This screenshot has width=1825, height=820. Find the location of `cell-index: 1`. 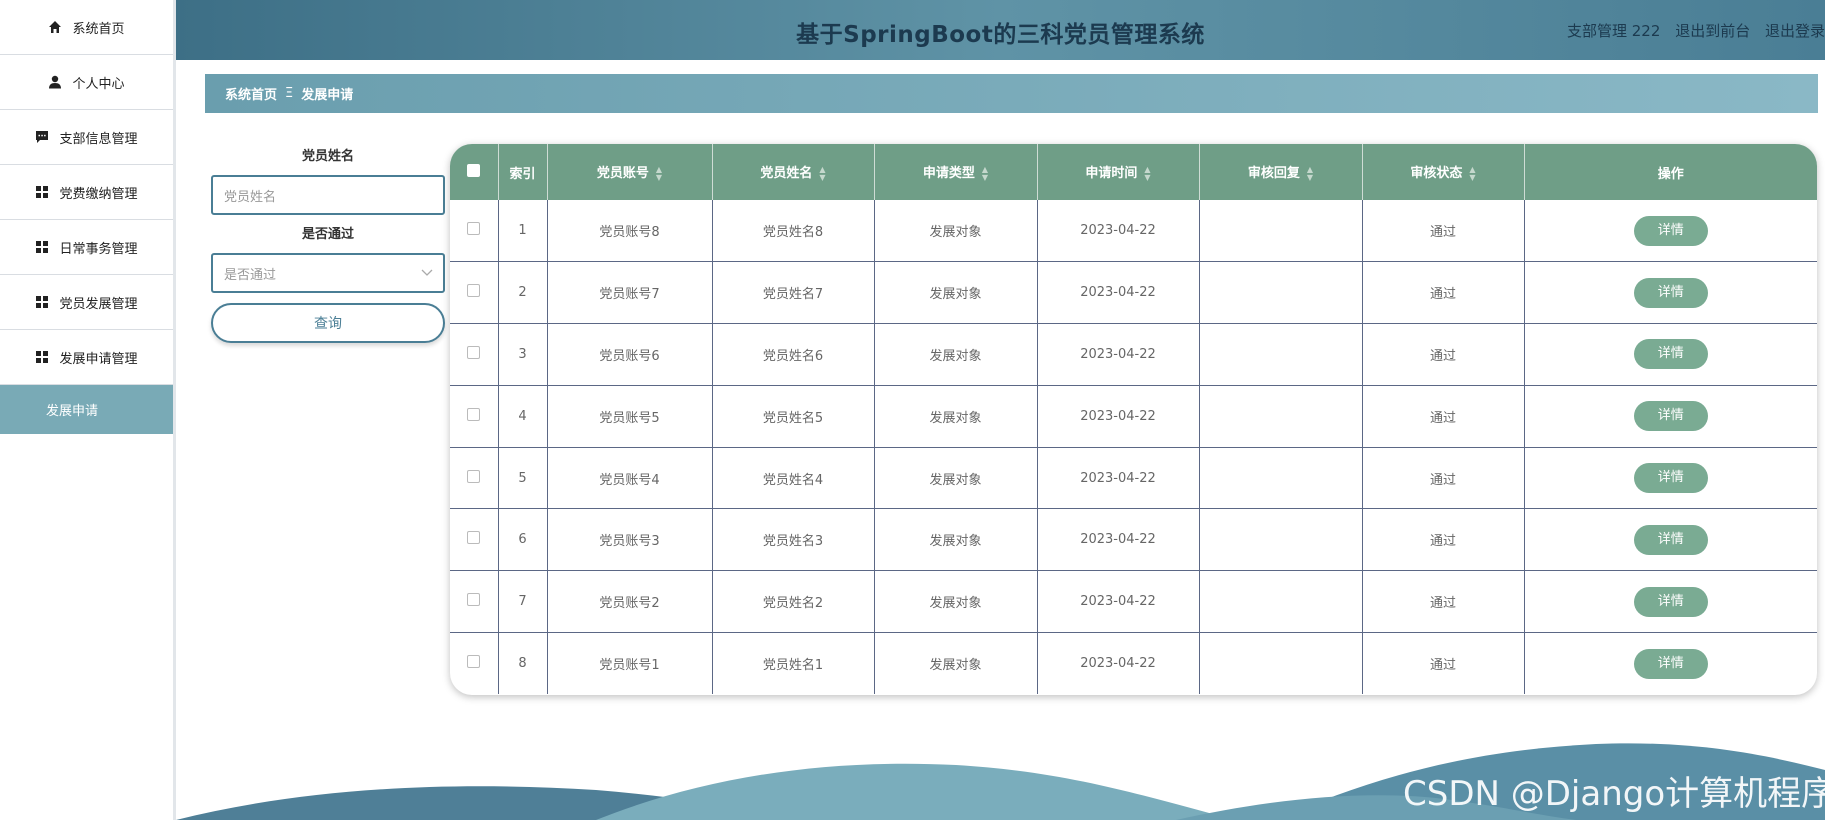

cell-index: 1 is located at coordinates (523, 231).